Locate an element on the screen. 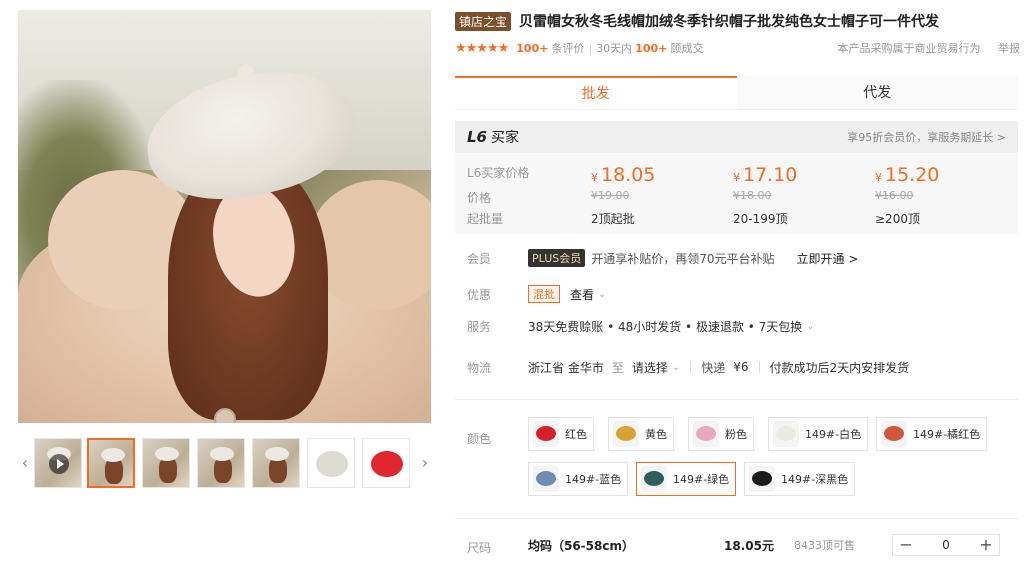 This screenshot has height=580, width=1024. view-promo-link: 查看 is located at coordinates (582, 294).